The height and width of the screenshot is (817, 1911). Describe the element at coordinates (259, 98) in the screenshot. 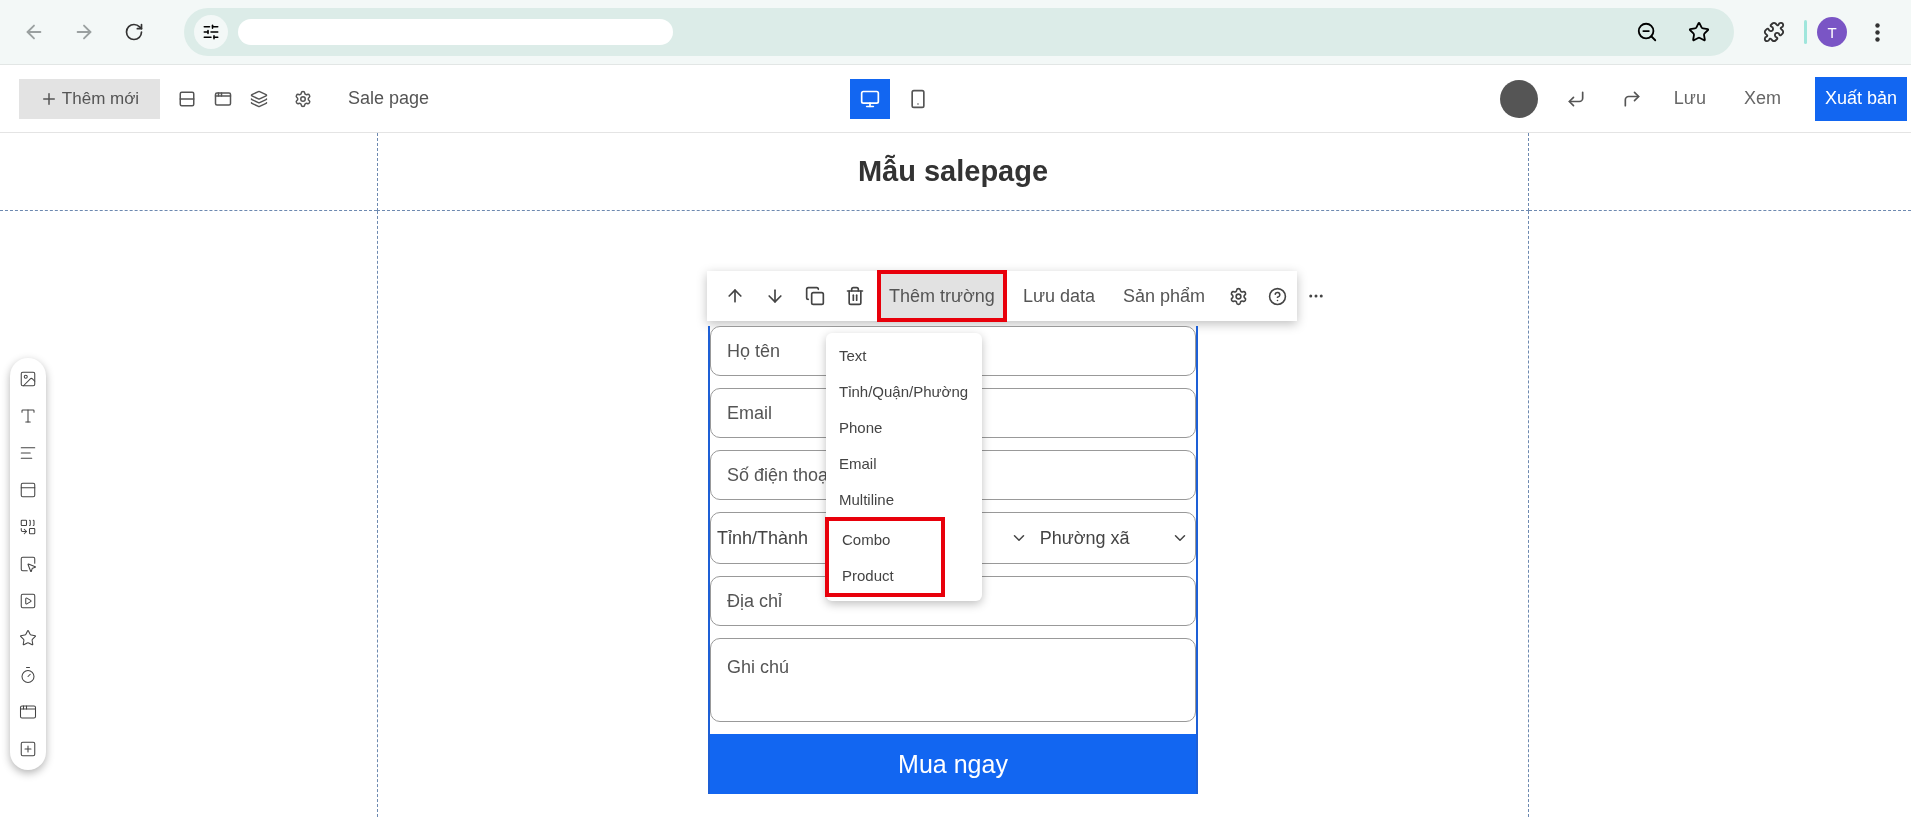

I see `layers-icon` at that location.